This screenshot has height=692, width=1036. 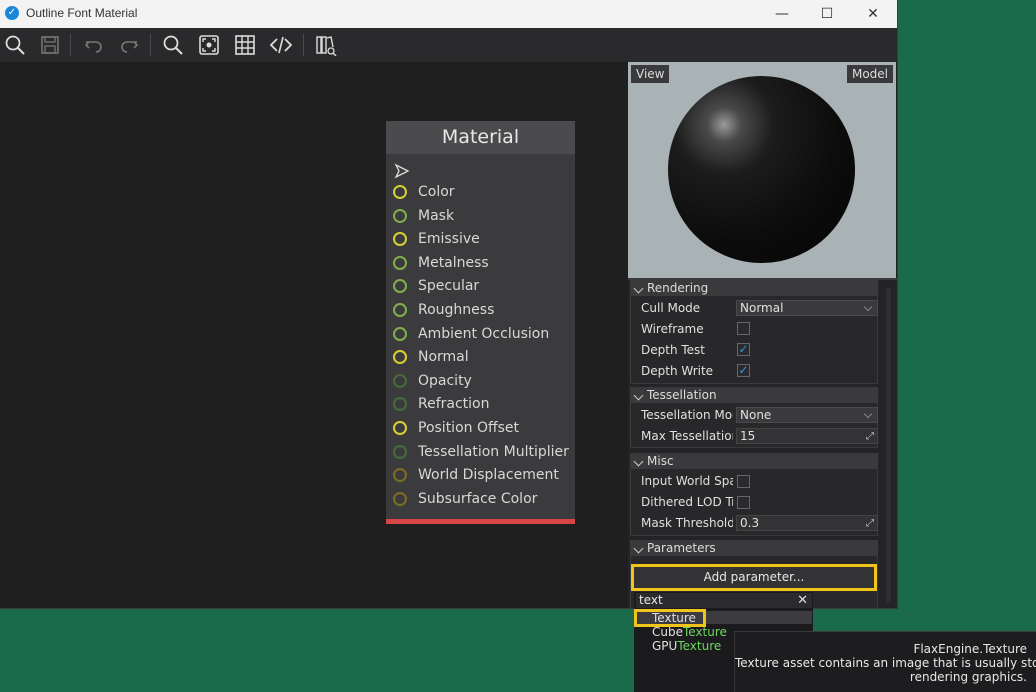 What do you see at coordinates (483, 429) in the screenshot?
I see `input-pin-row: Position Offset` at bounding box center [483, 429].